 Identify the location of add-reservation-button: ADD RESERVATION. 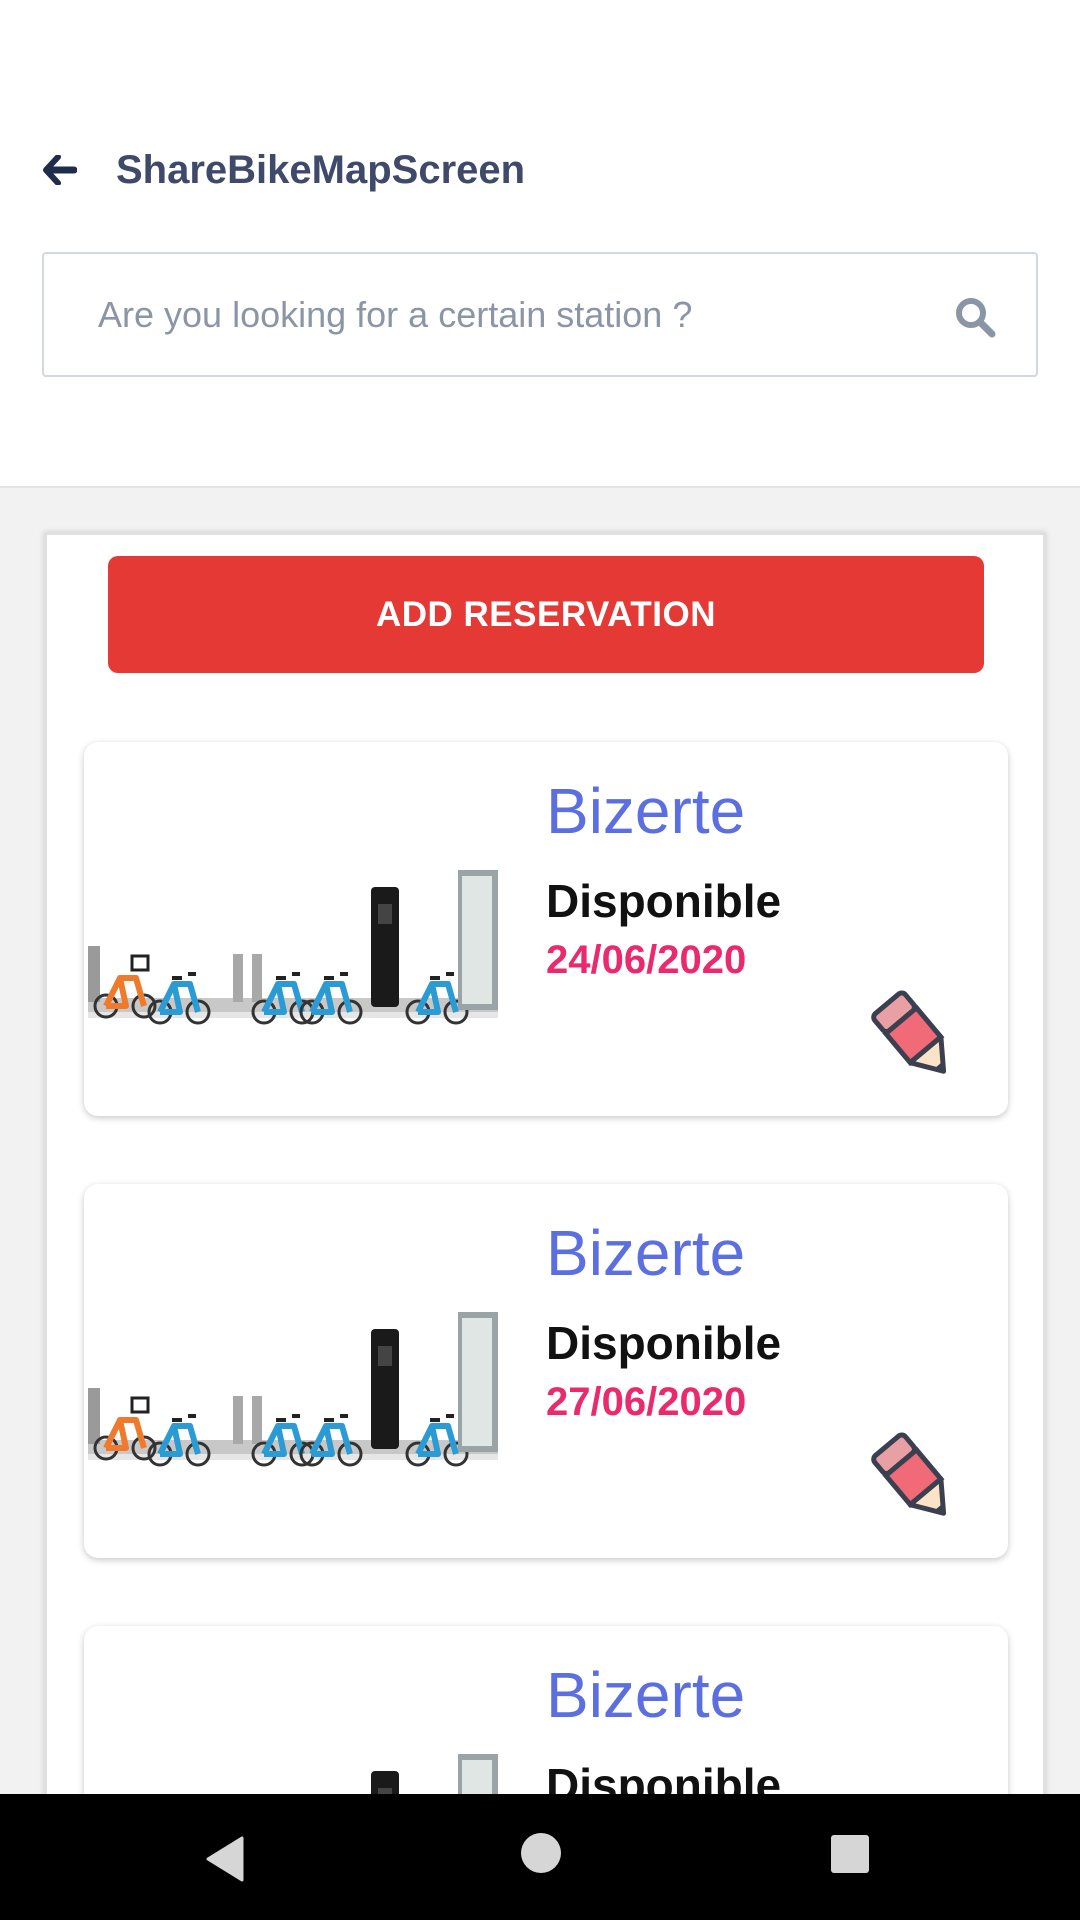
(546, 614).